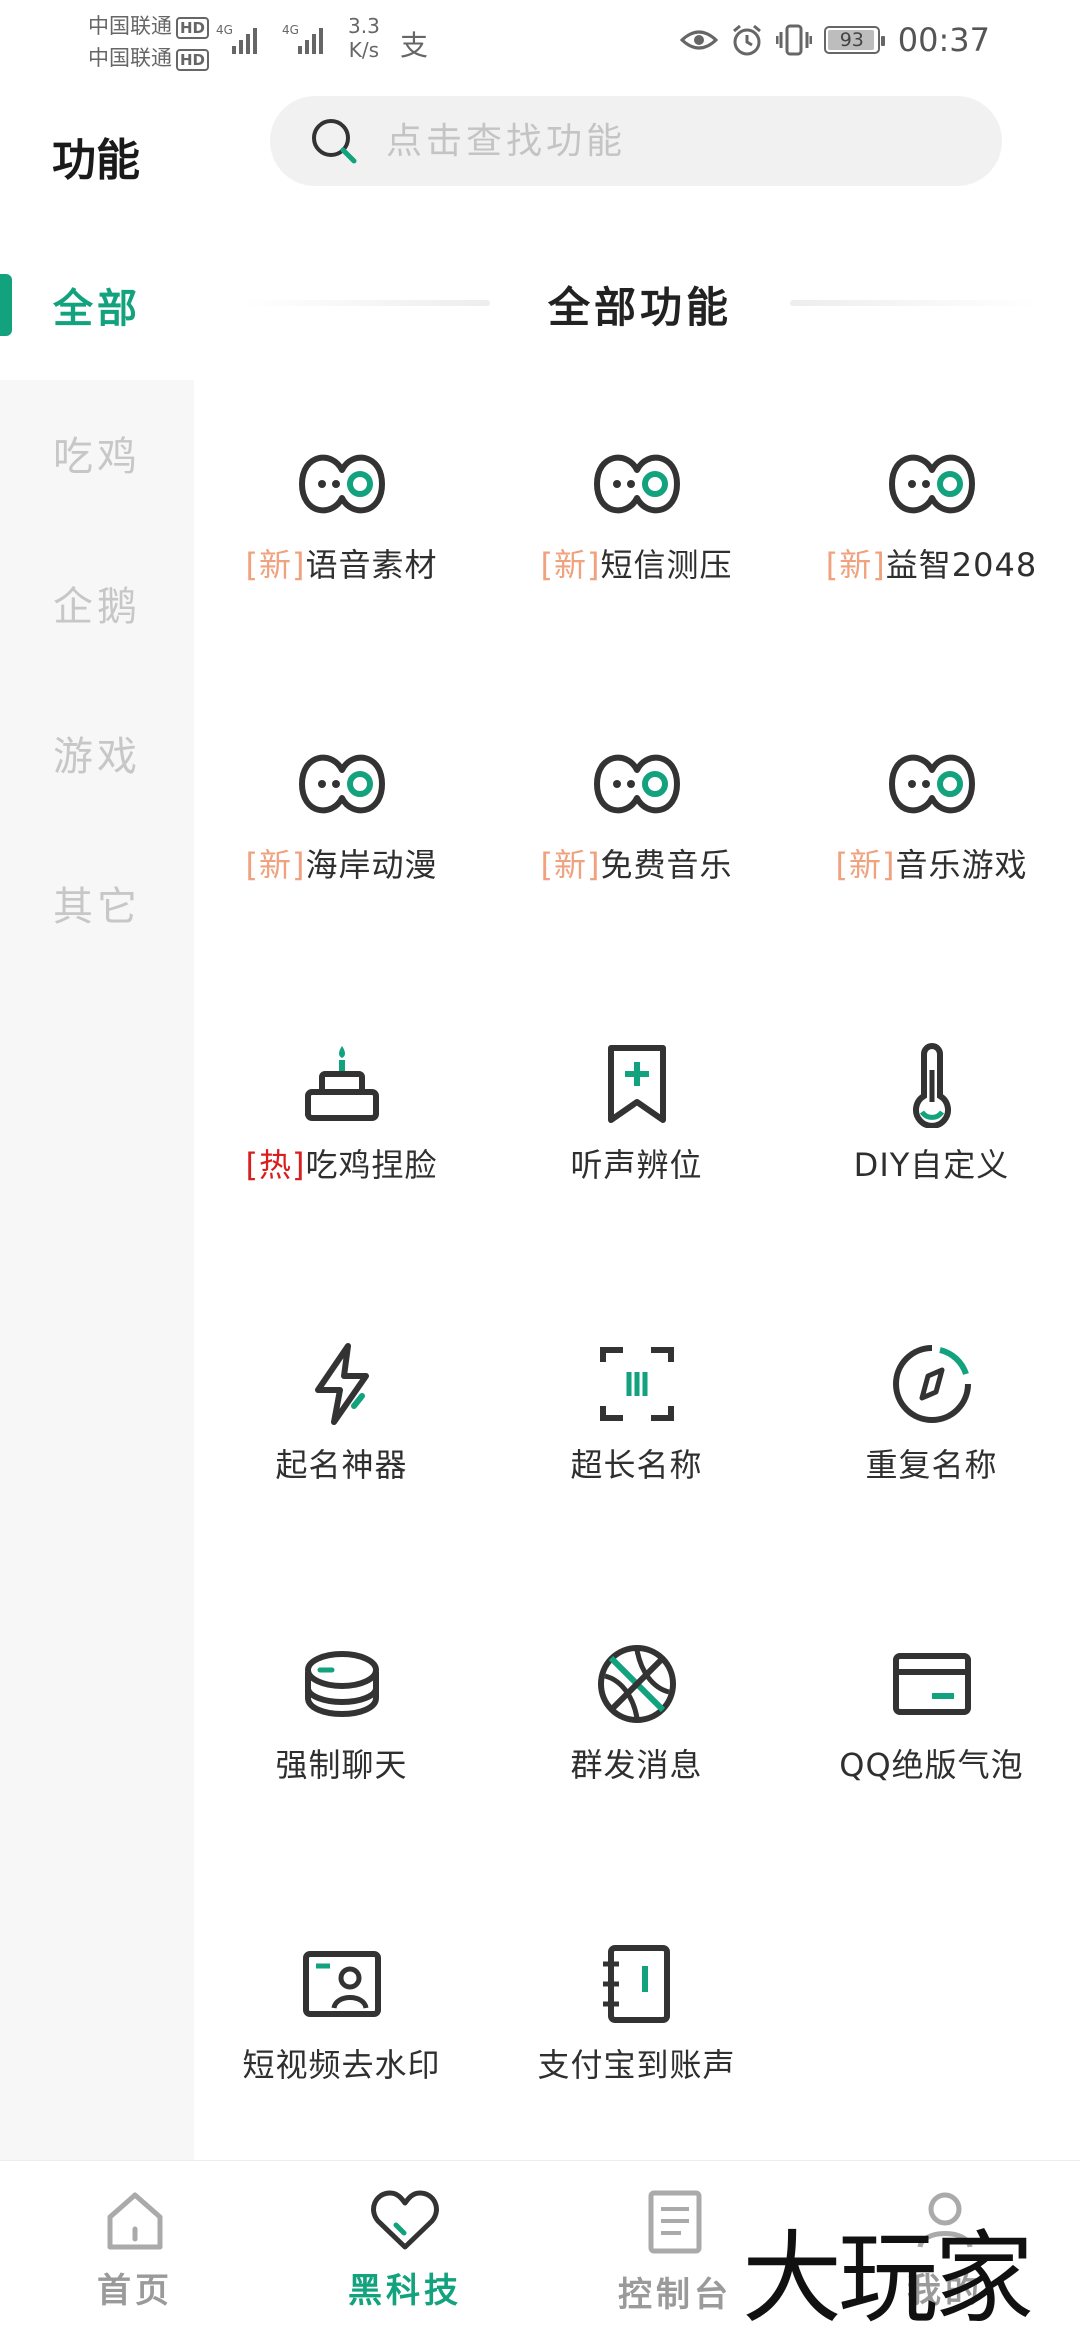 The width and height of the screenshot is (1080, 2340). I want to click on feature-label: 支付宝到账声, so click(636, 2065).